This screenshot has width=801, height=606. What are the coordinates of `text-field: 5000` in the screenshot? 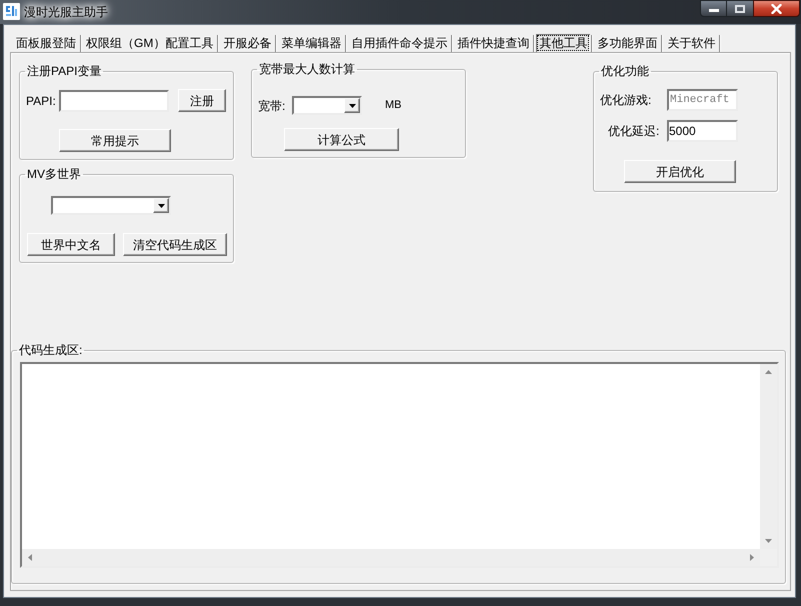 It's located at (702, 131).